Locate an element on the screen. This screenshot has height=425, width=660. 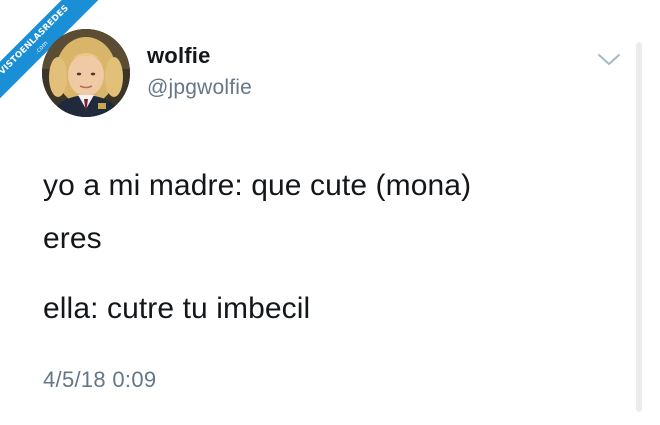
tweet-text-line: ella: cutre tu imbecil is located at coordinates (177, 308).